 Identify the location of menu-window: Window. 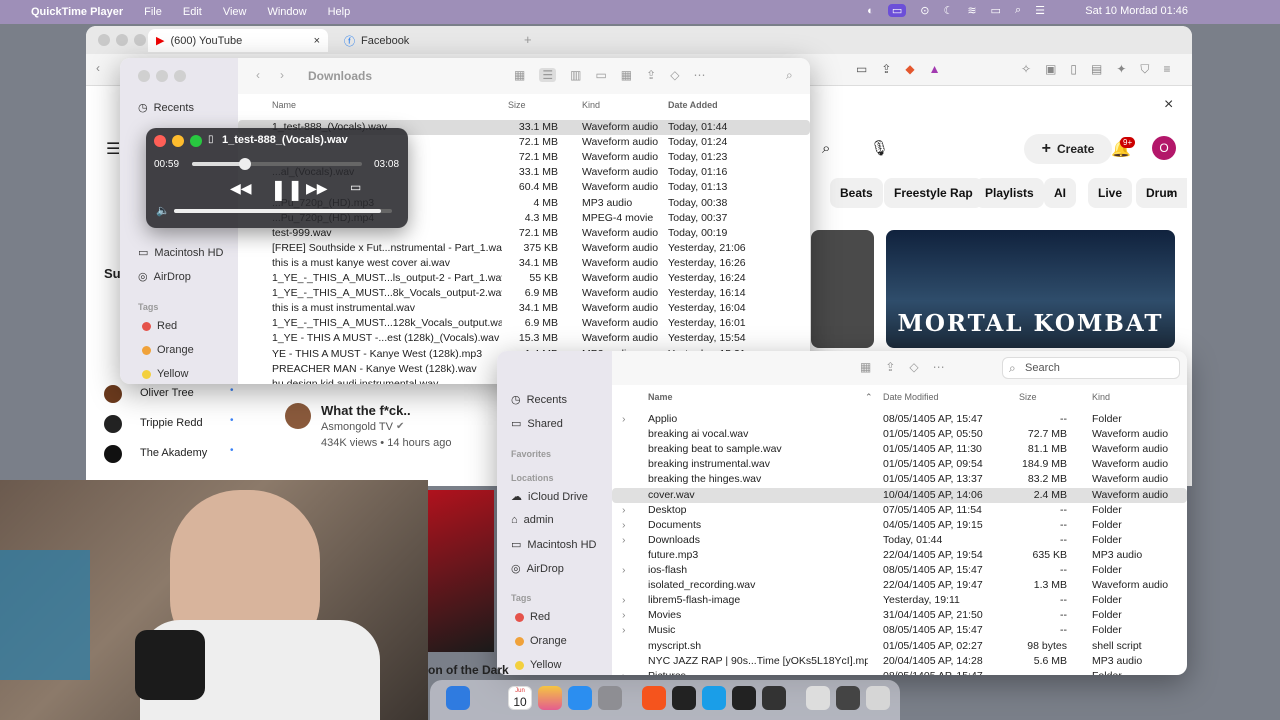
(286, 12).